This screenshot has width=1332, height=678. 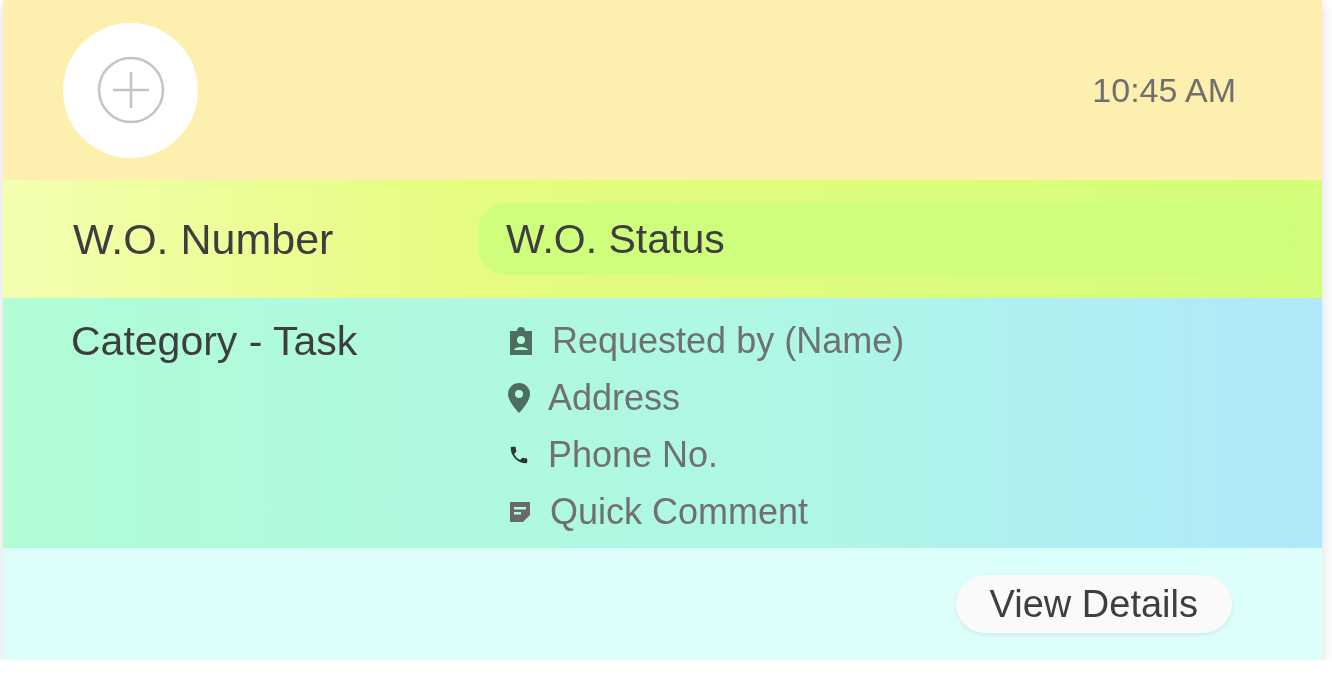 What do you see at coordinates (215, 341) in the screenshot?
I see `category-task: Category - Task` at bounding box center [215, 341].